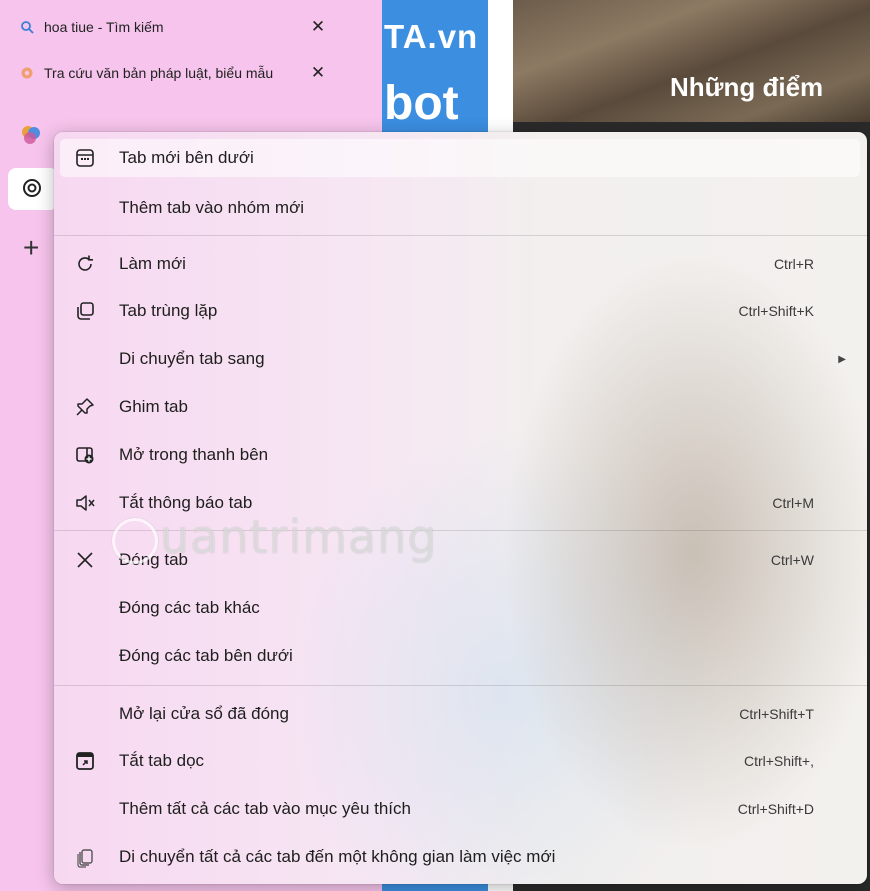 This screenshot has width=870, height=891. Describe the element at coordinates (85, 407) in the screenshot. I see `pin-icon` at that location.